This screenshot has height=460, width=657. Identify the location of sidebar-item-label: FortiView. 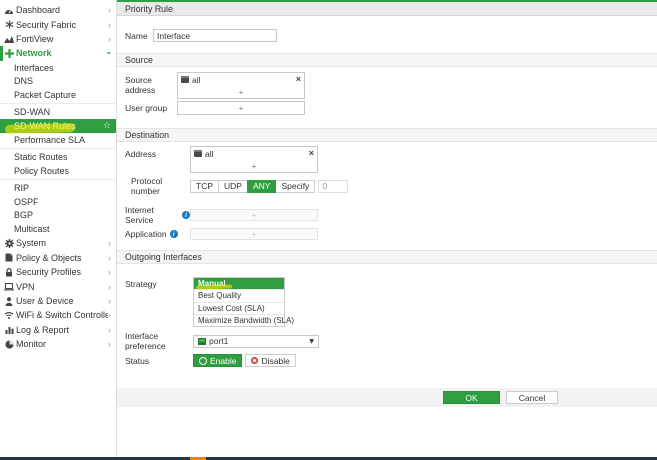
(35, 38).